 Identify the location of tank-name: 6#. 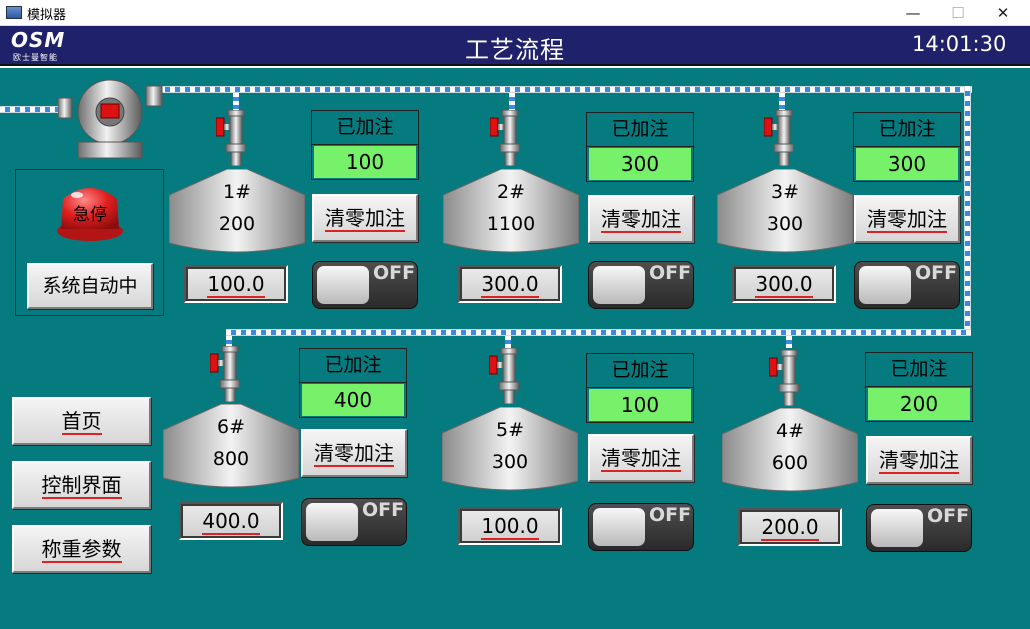
(230, 427).